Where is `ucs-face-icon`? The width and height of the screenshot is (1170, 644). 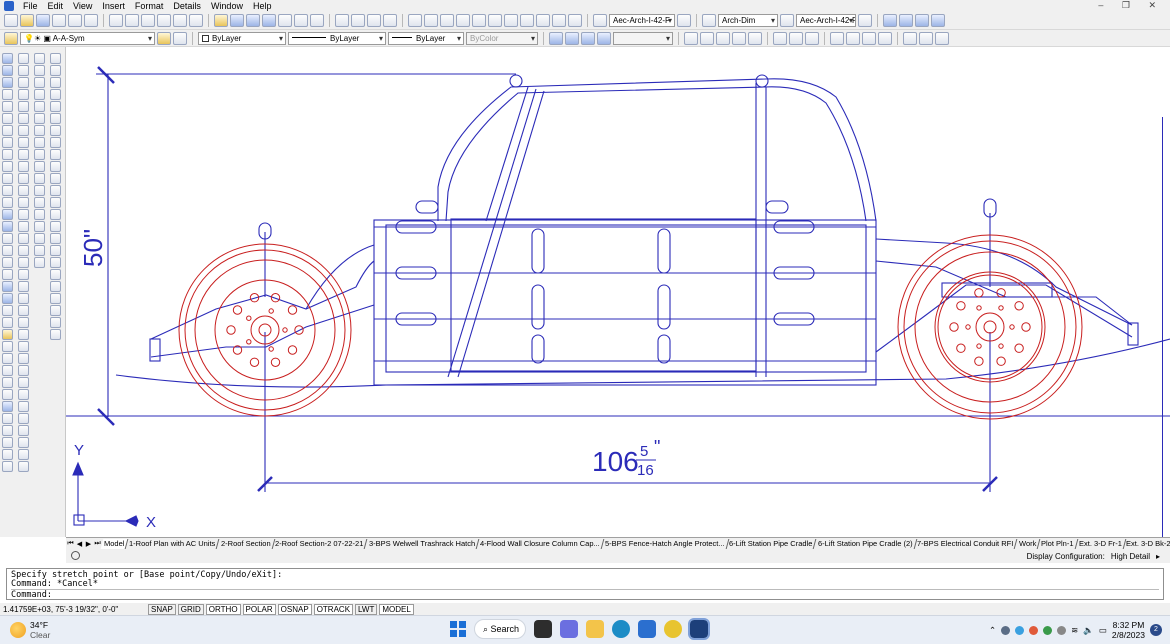 ucs-face-icon is located at coordinates (7, 250).